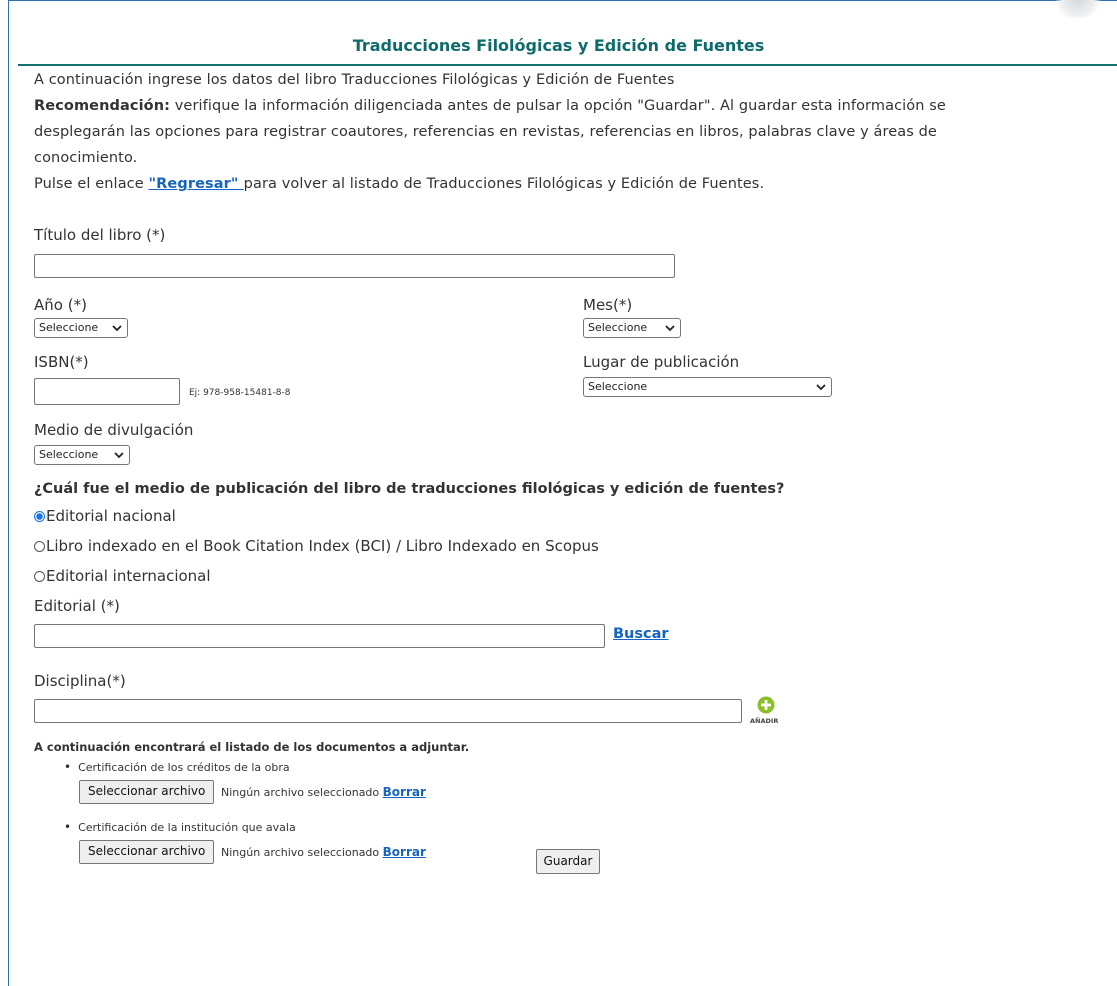  What do you see at coordinates (80, 681) in the screenshot?
I see `disciplina-label: Disciplina(*)` at bounding box center [80, 681].